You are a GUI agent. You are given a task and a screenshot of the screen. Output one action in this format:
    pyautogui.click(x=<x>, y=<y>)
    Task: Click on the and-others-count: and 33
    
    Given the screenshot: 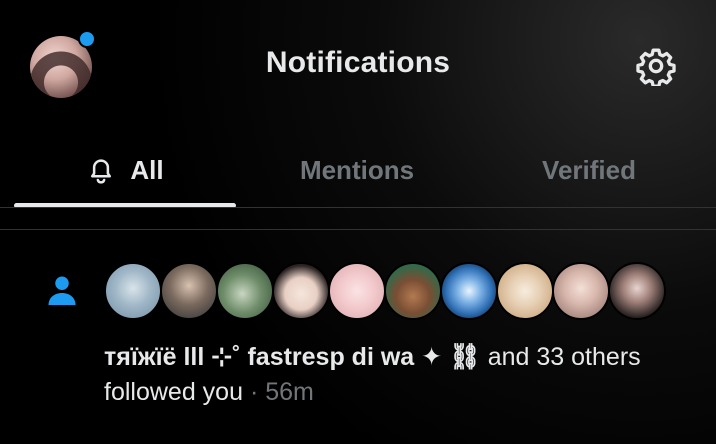 What is the action you would take?
    pyautogui.click(x=526, y=357)
    